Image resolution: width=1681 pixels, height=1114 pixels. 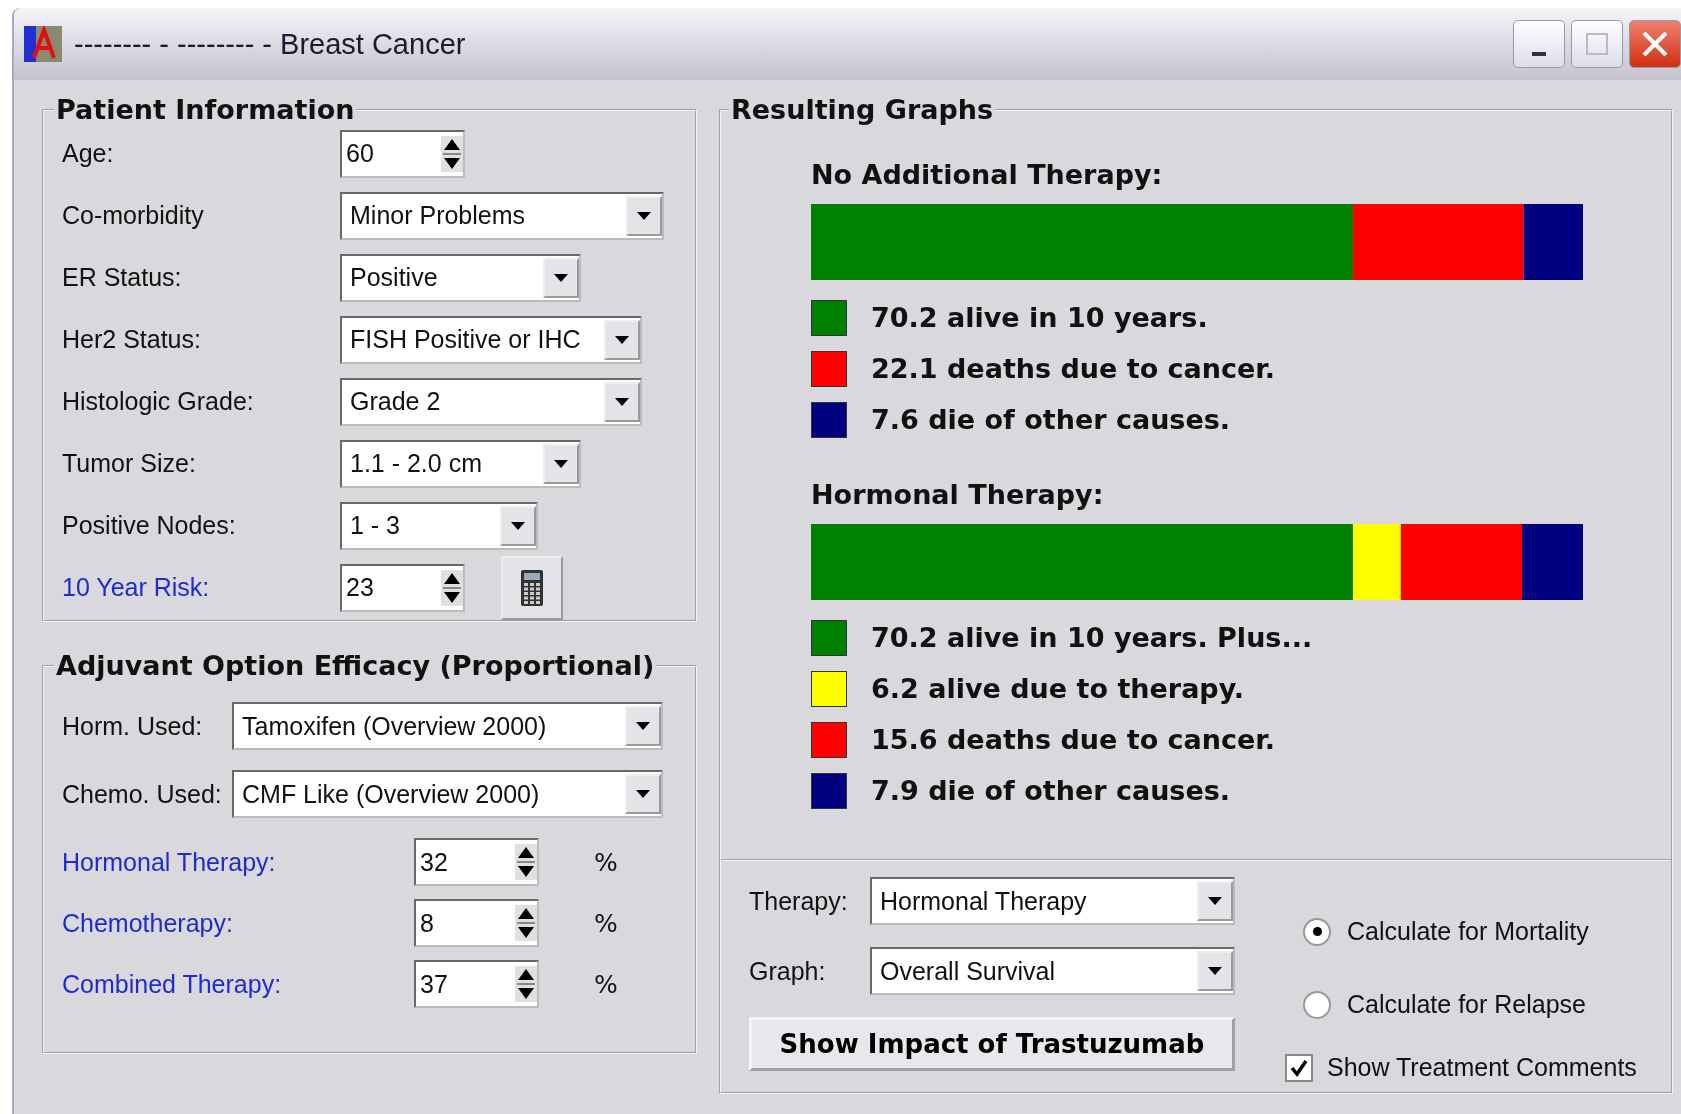 I want to click on field-label: 10 Year Risk:, so click(x=136, y=587).